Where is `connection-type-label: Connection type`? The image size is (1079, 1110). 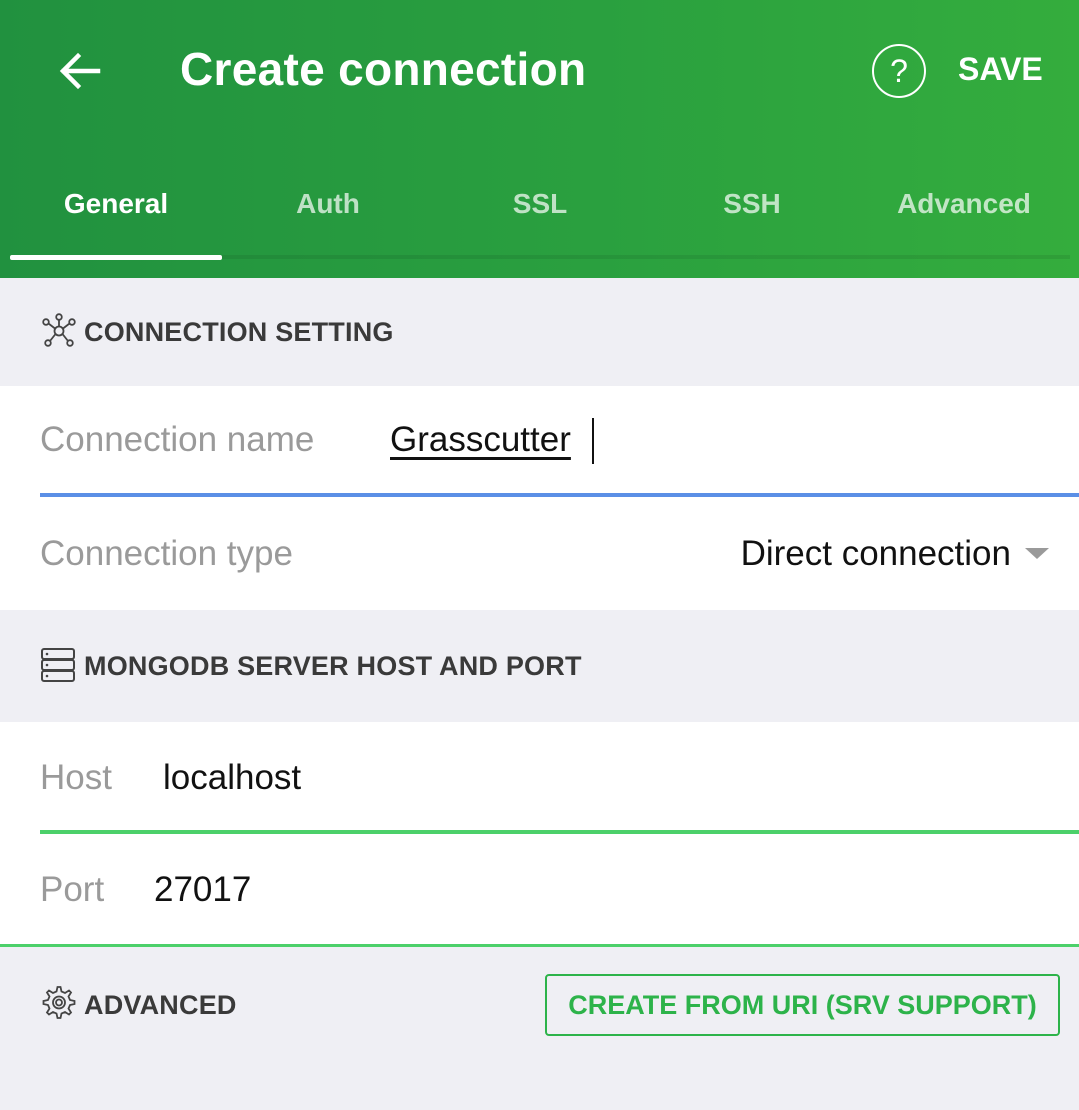
connection-type-label: Connection type is located at coordinates (166, 553).